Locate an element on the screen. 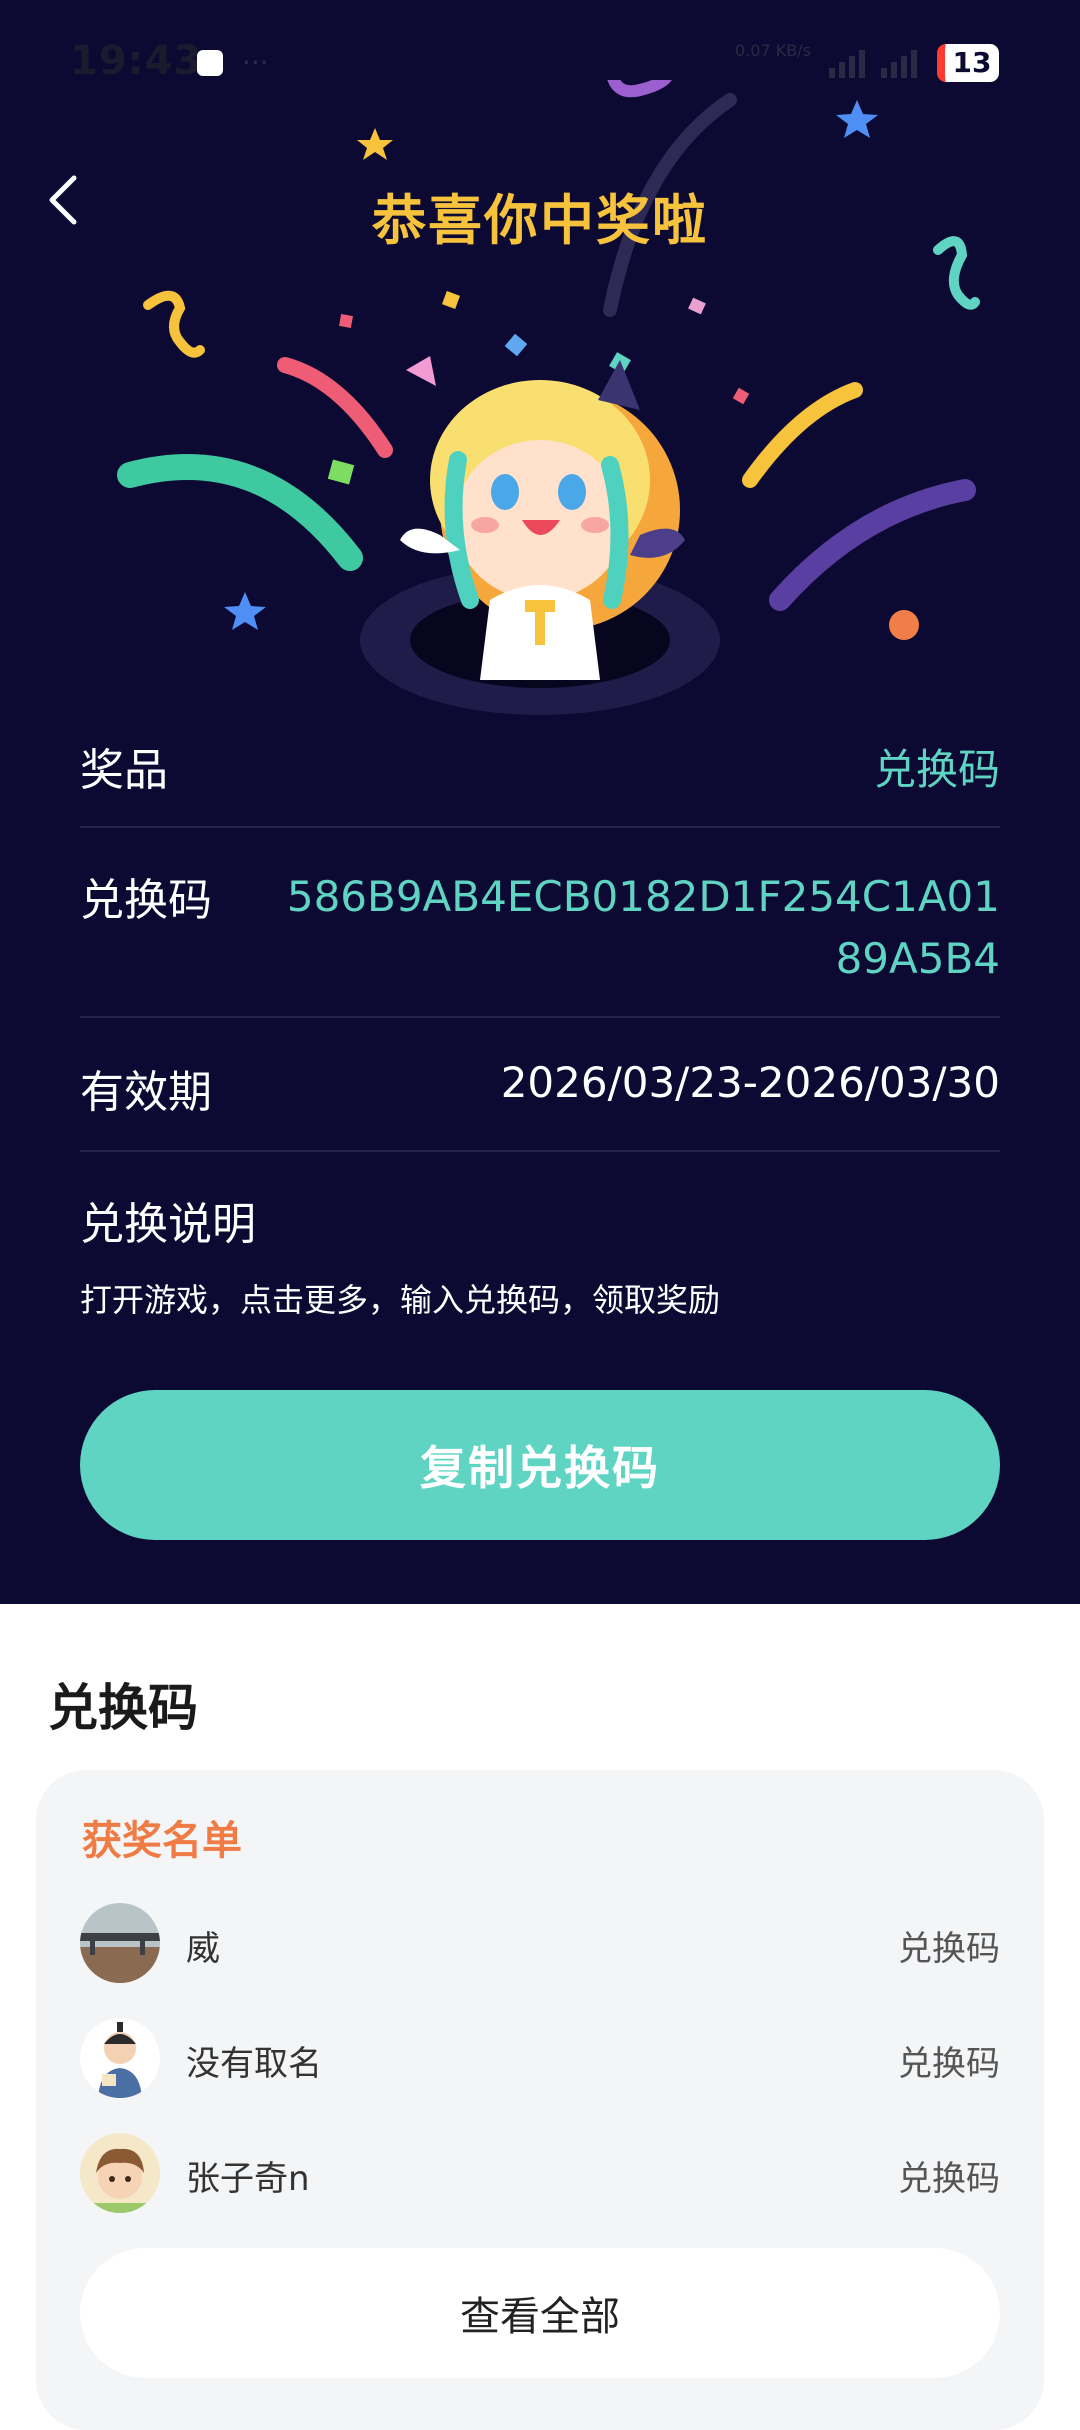  winner-row: 威 兑换码 is located at coordinates (540, 1944).